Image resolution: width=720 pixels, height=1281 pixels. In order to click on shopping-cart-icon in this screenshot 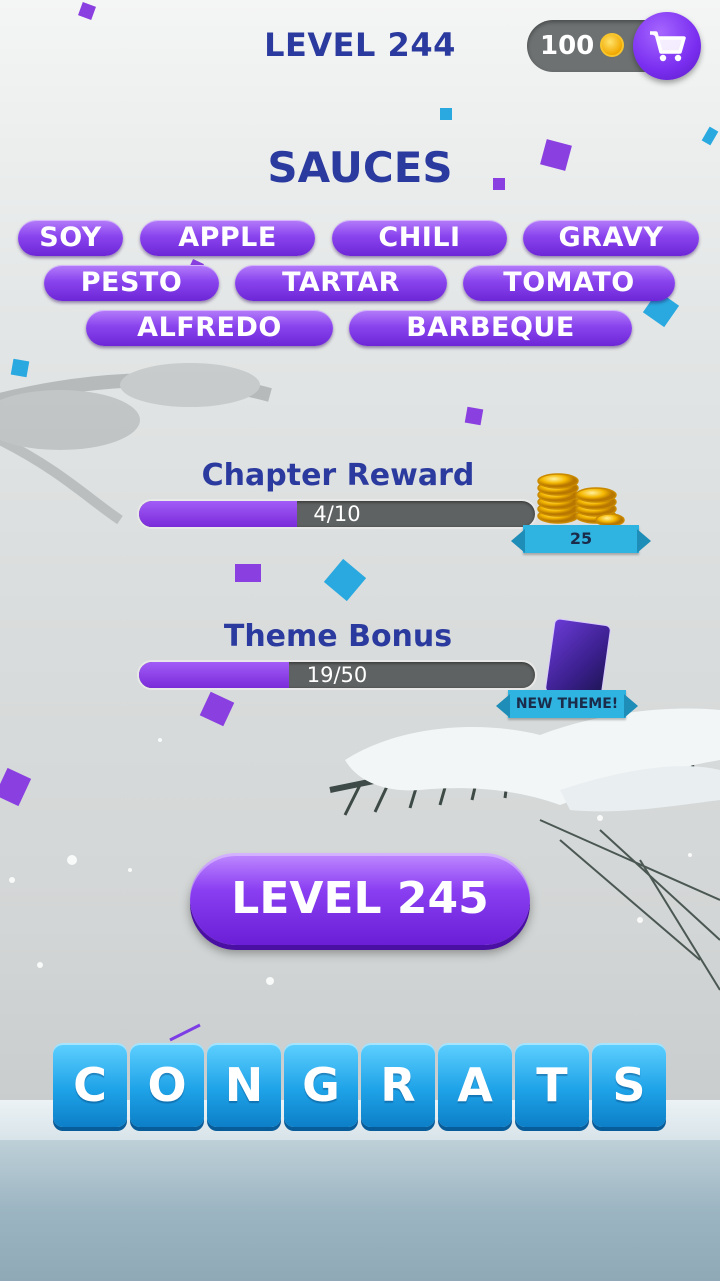, I will do `click(668, 46)`.